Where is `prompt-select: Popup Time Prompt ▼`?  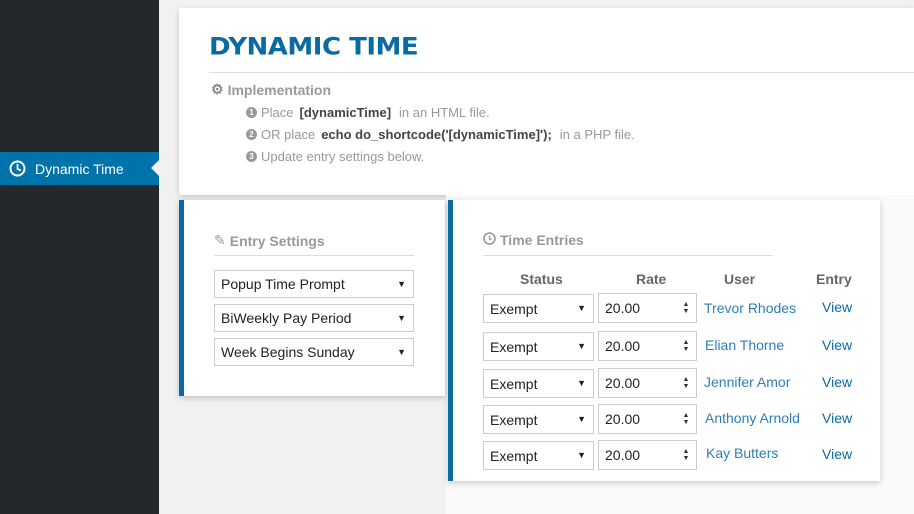
prompt-select: Popup Time Prompt ▼ is located at coordinates (314, 284).